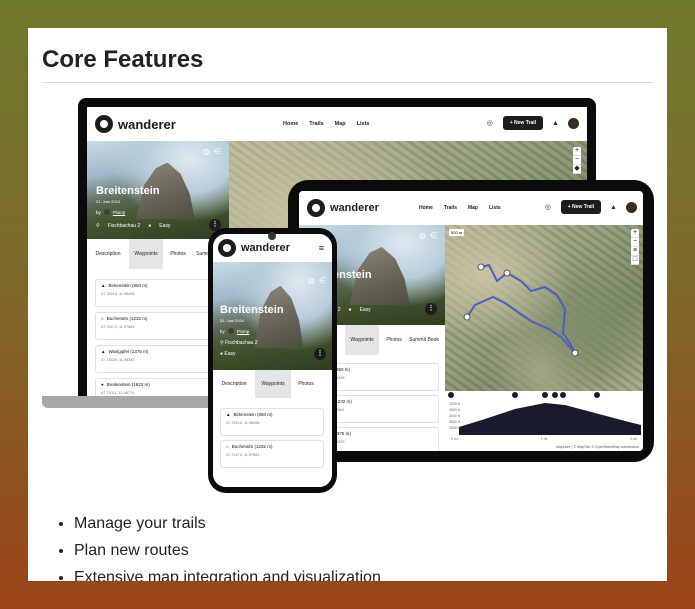 This screenshot has height=609, width=695. What do you see at coordinates (227, 550) in the screenshot?
I see `list-item: Plan new routes` at bounding box center [227, 550].